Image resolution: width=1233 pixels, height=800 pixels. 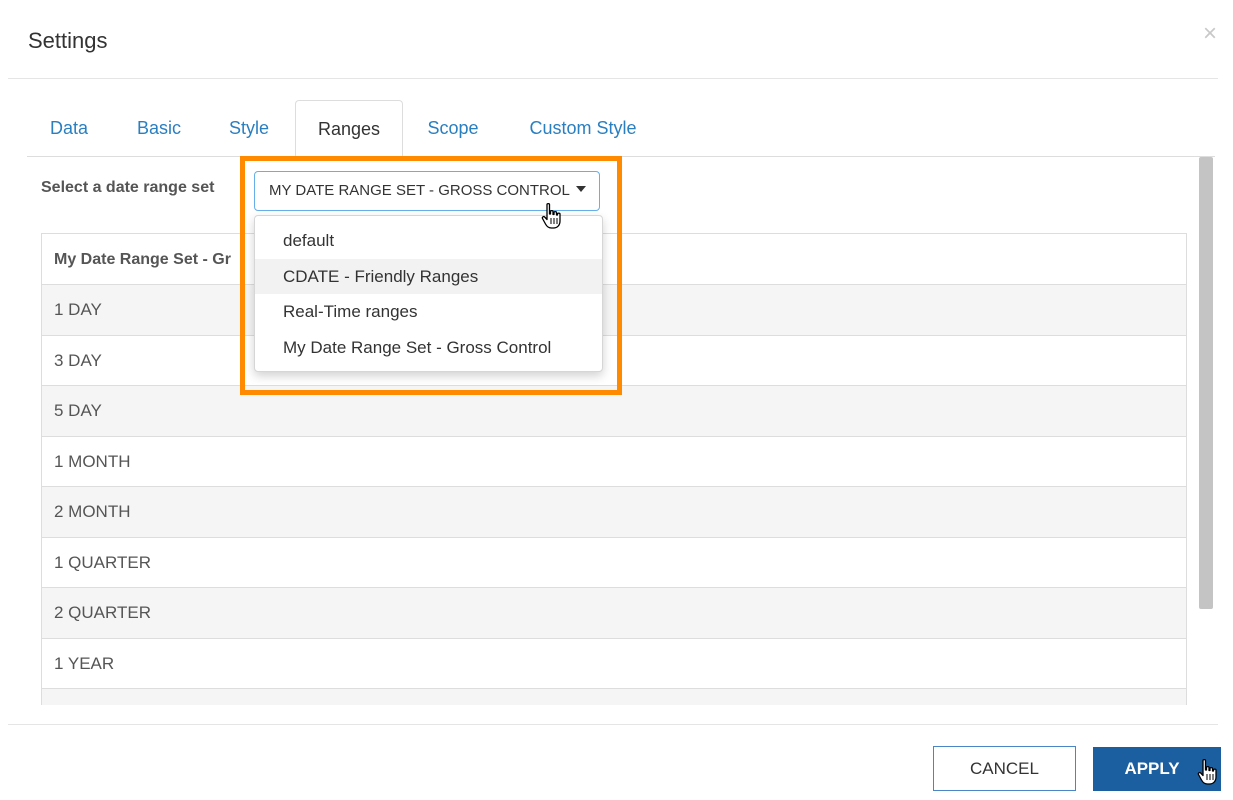 I want to click on menu-item-cdate-friendly-ranges: CDATE - Friendly Ranges, so click(x=428, y=276).